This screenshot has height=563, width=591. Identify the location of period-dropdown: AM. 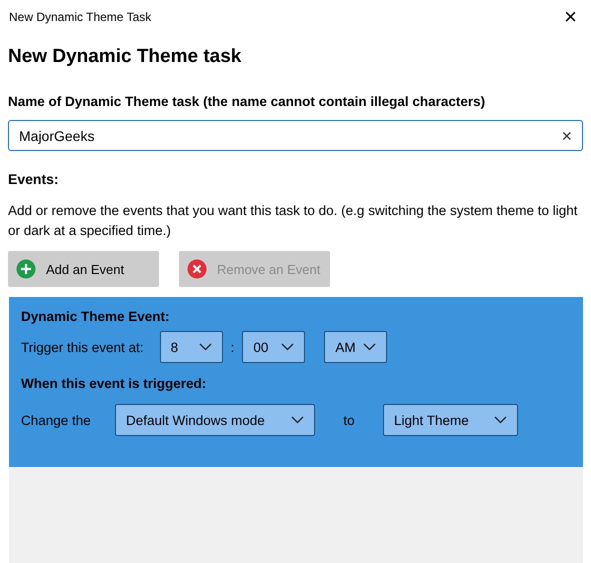
(356, 347).